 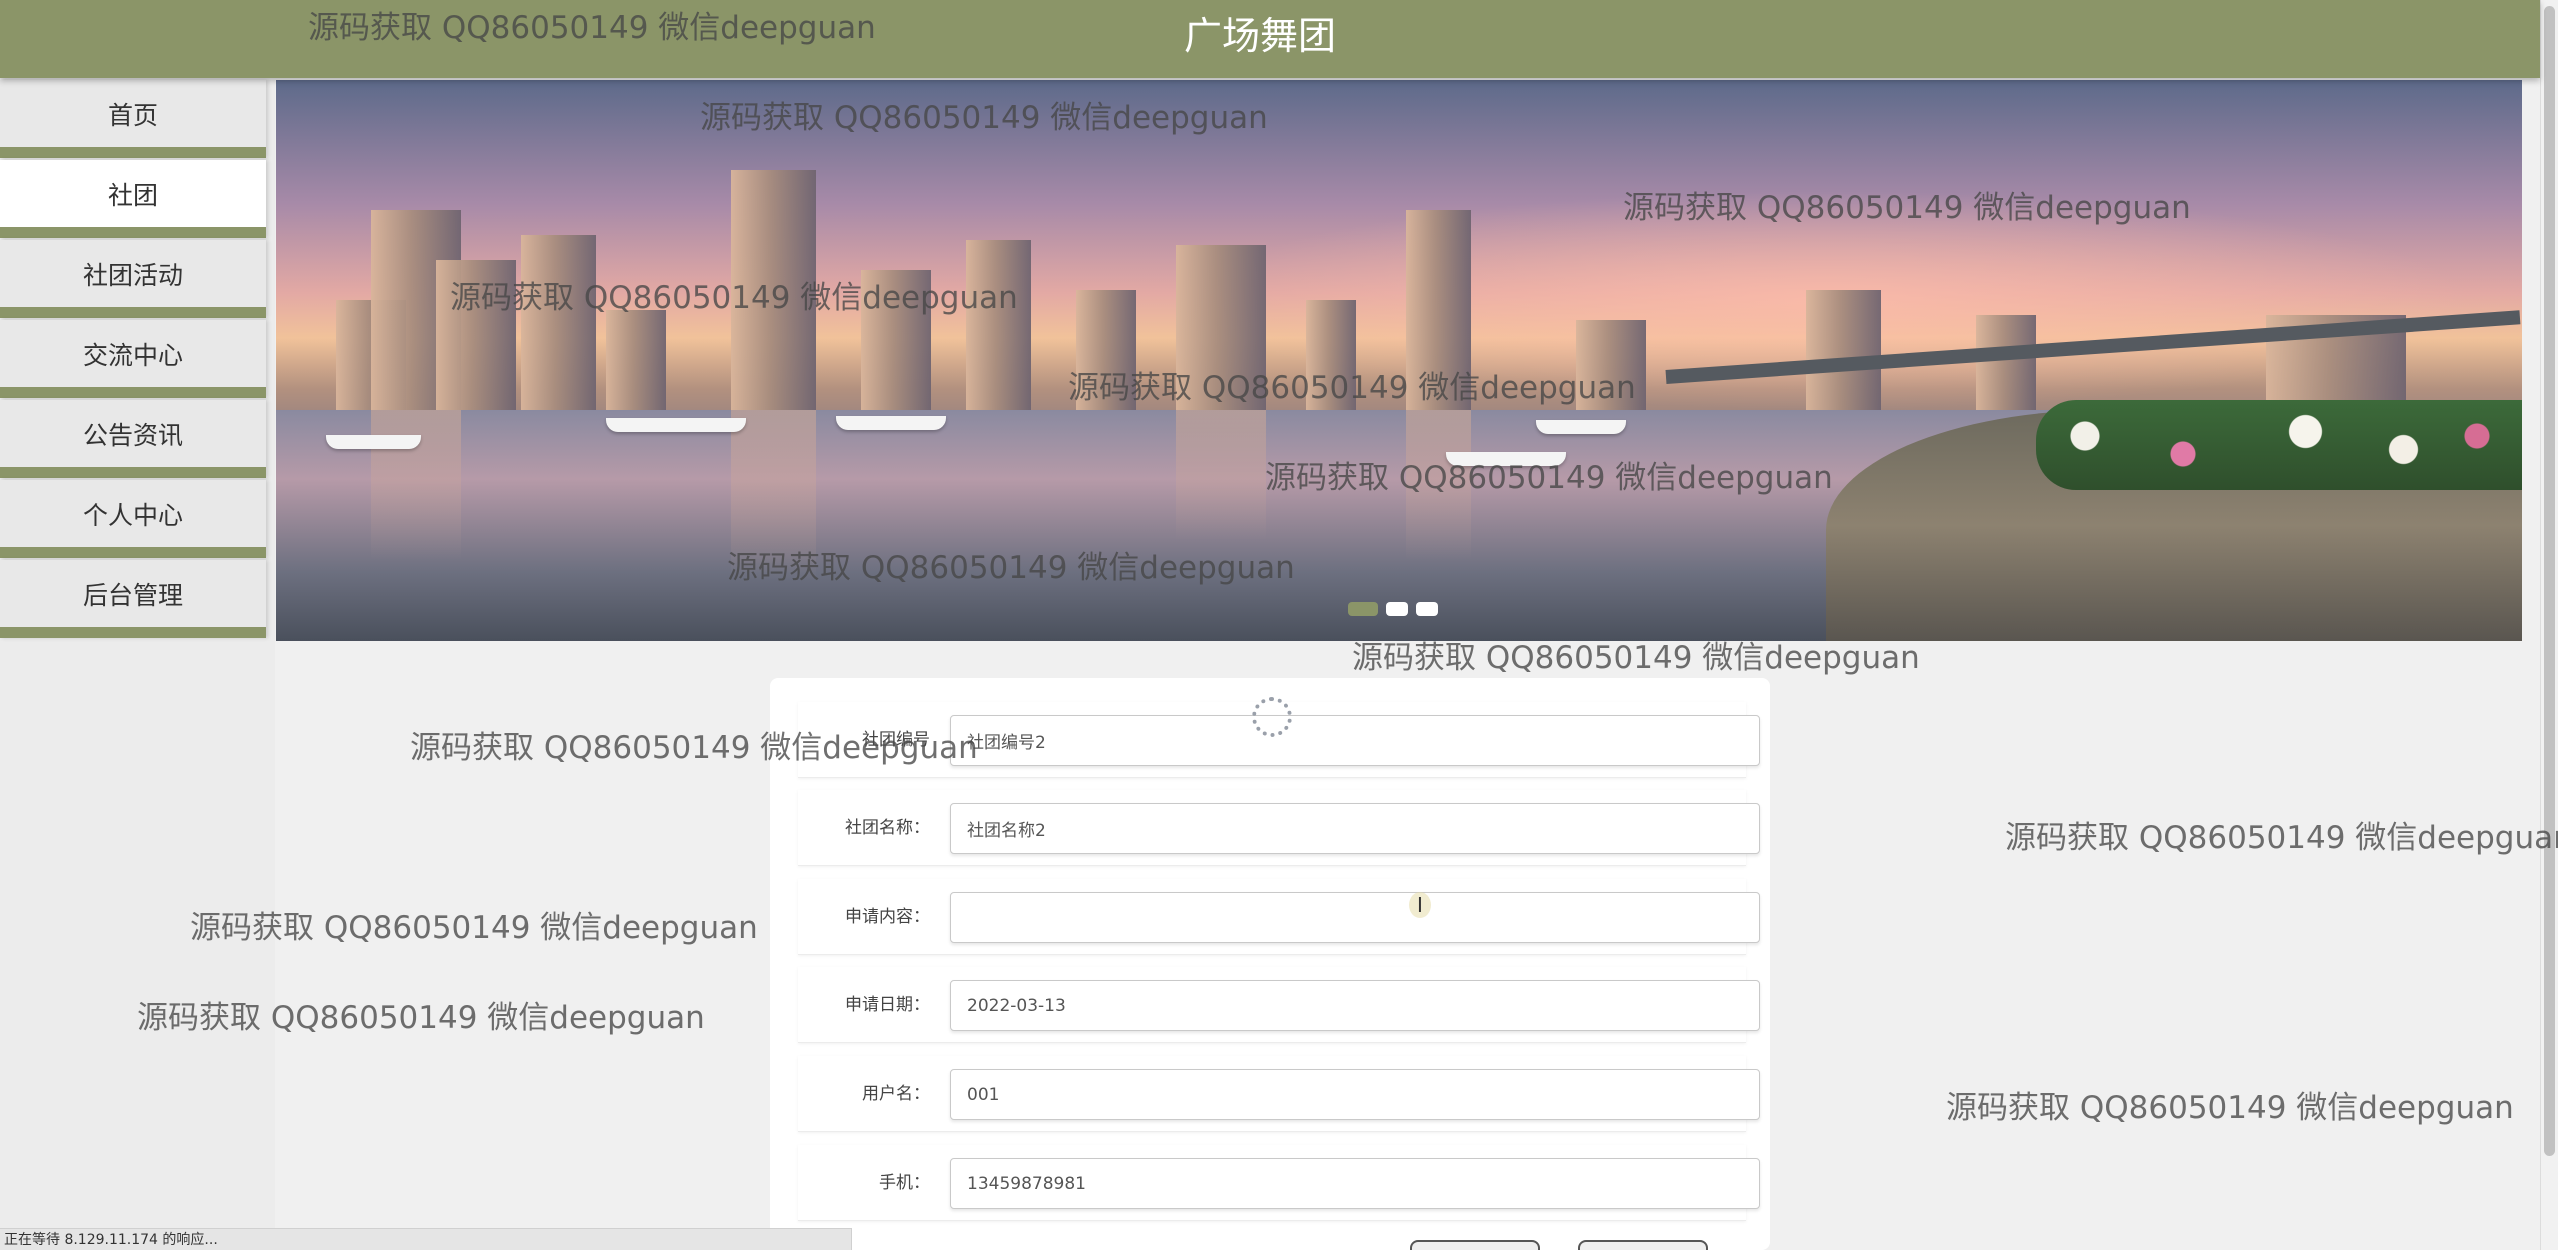 I want to click on sidebar-item-home: 首页, so click(x=133, y=119).